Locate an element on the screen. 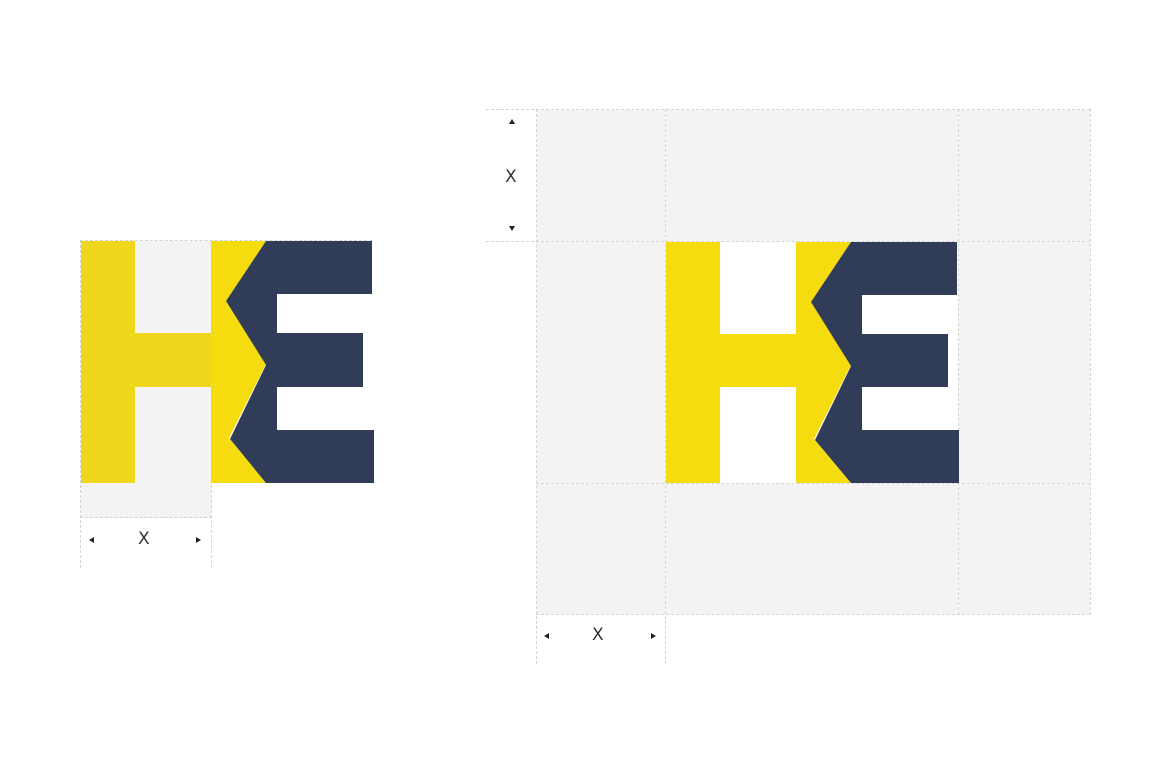 The height and width of the screenshot is (780, 1170). right-guide-left is located at coordinates (536, 386).